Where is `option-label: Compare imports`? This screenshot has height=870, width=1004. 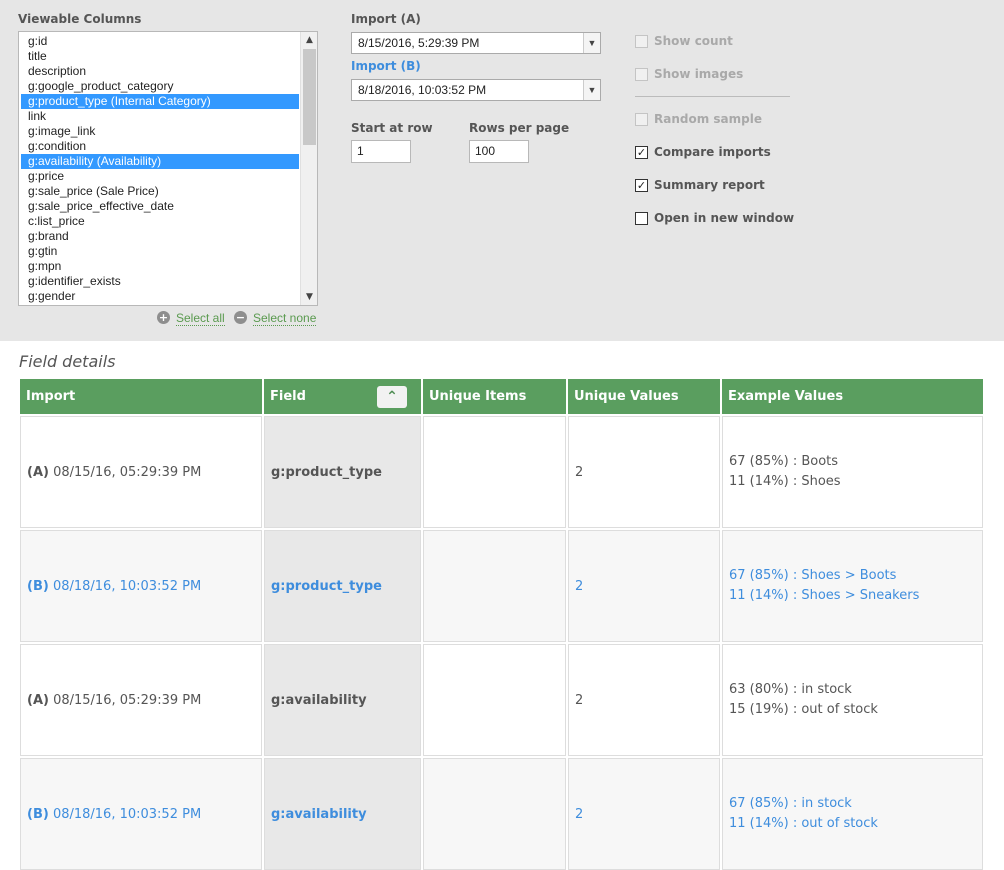 option-label: Compare imports is located at coordinates (712, 152).